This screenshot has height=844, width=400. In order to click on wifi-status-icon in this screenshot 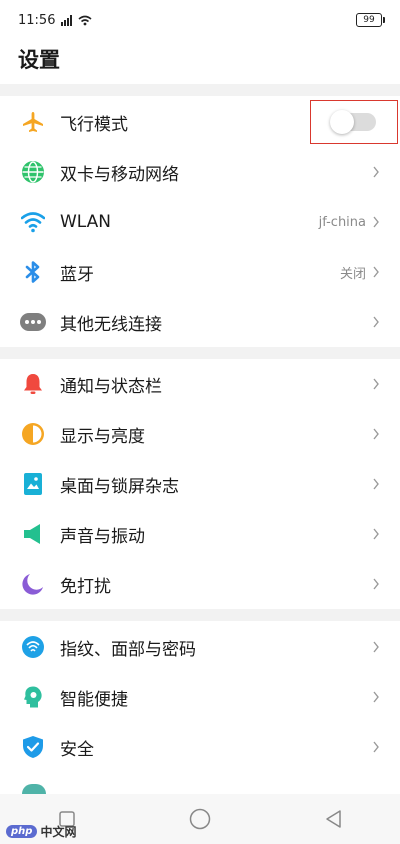, I will do `click(85, 20)`.